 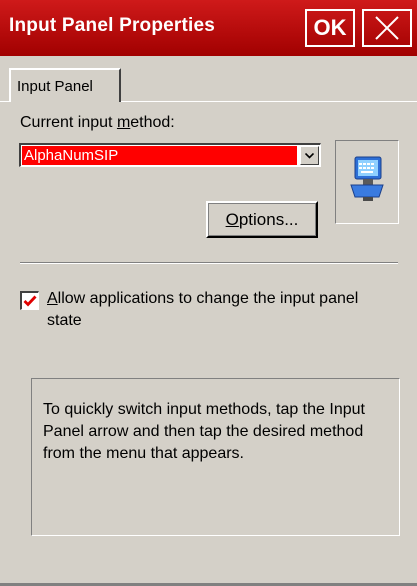 What do you see at coordinates (55, 86) in the screenshot?
I see `tab-label: Input Panel` at bounding box center [55, 86].